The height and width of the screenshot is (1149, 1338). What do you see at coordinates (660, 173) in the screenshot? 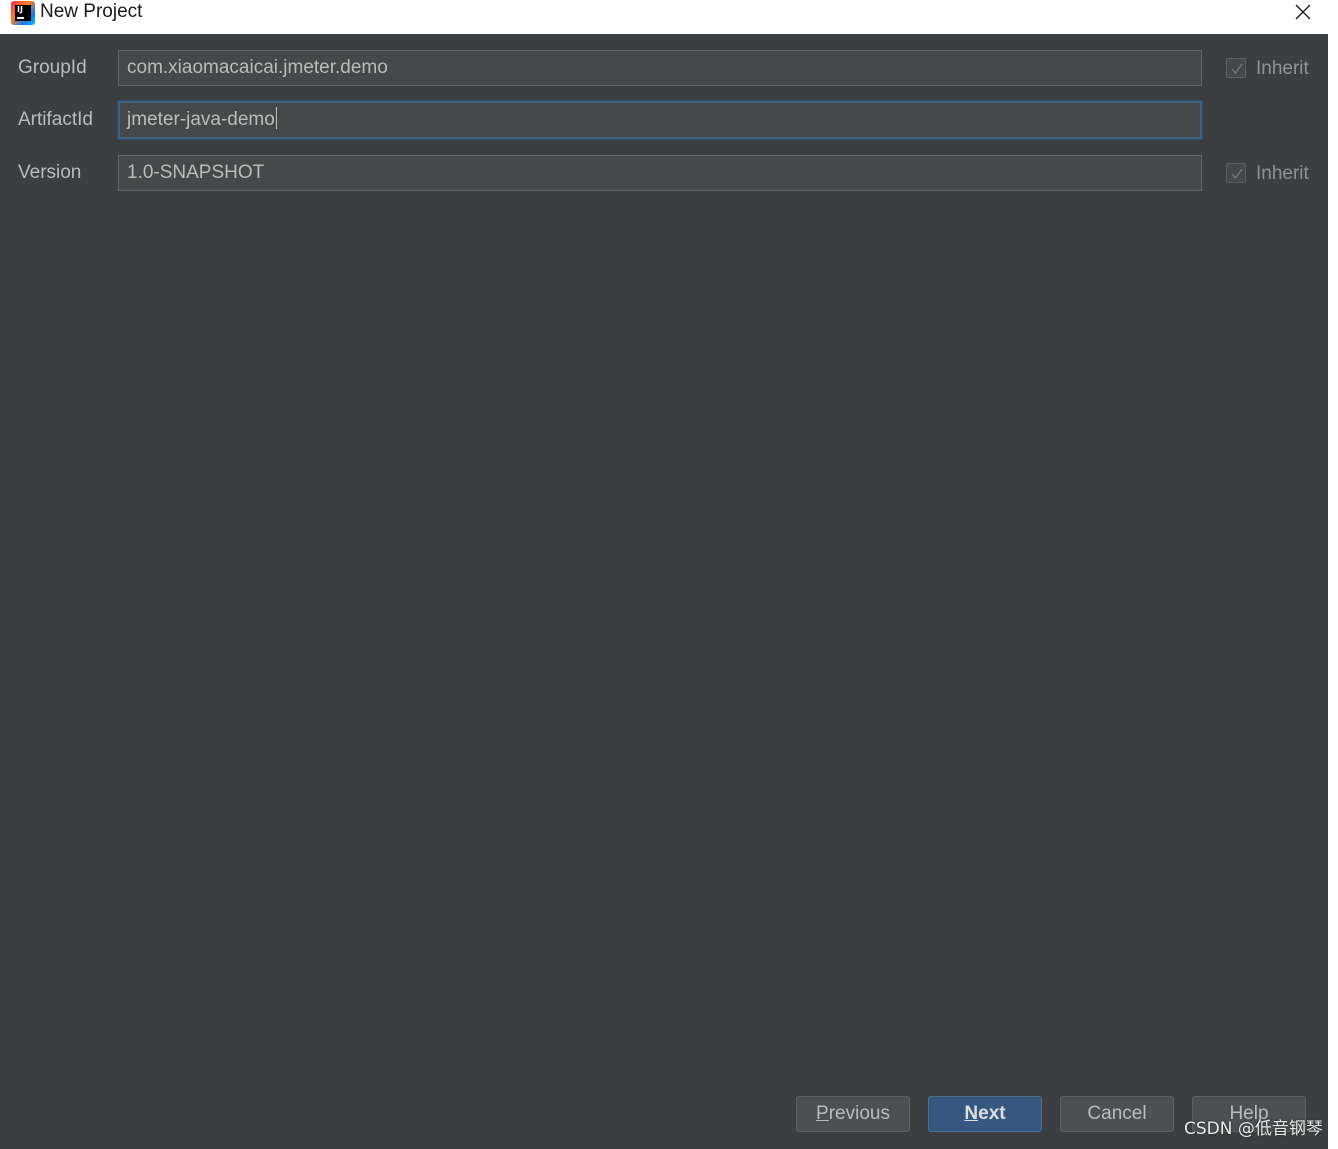
I see `version-input: 1.0-SNAPSHOT` at bounding box center [660, 173].